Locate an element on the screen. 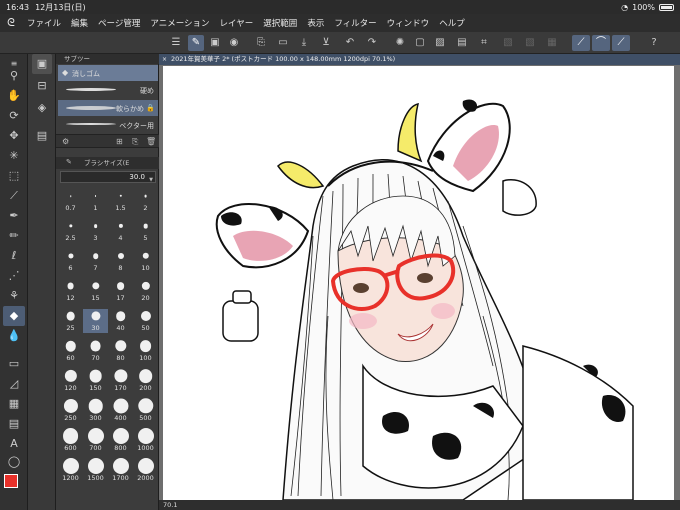 The height and width of the screenshot is (510, 680). brush-size-option: 150 is located at coordinates (95, 381).